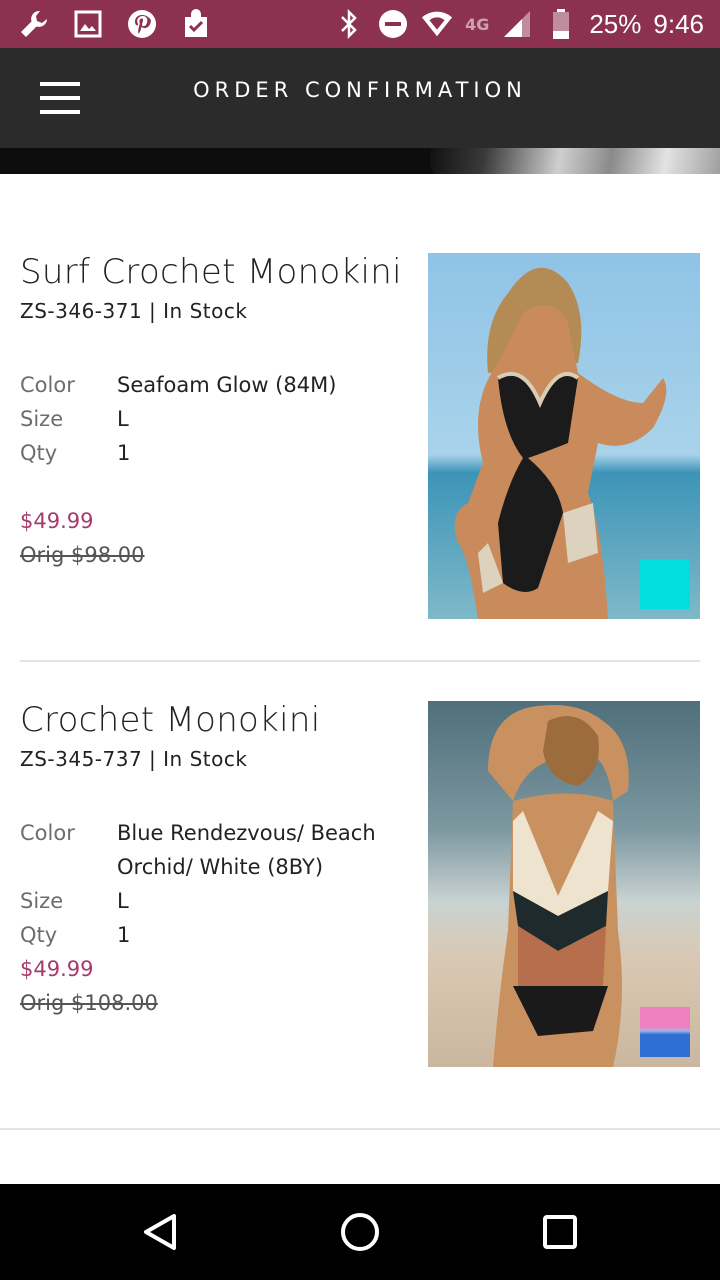  I want to click on home-icon, so click(360, 1232).